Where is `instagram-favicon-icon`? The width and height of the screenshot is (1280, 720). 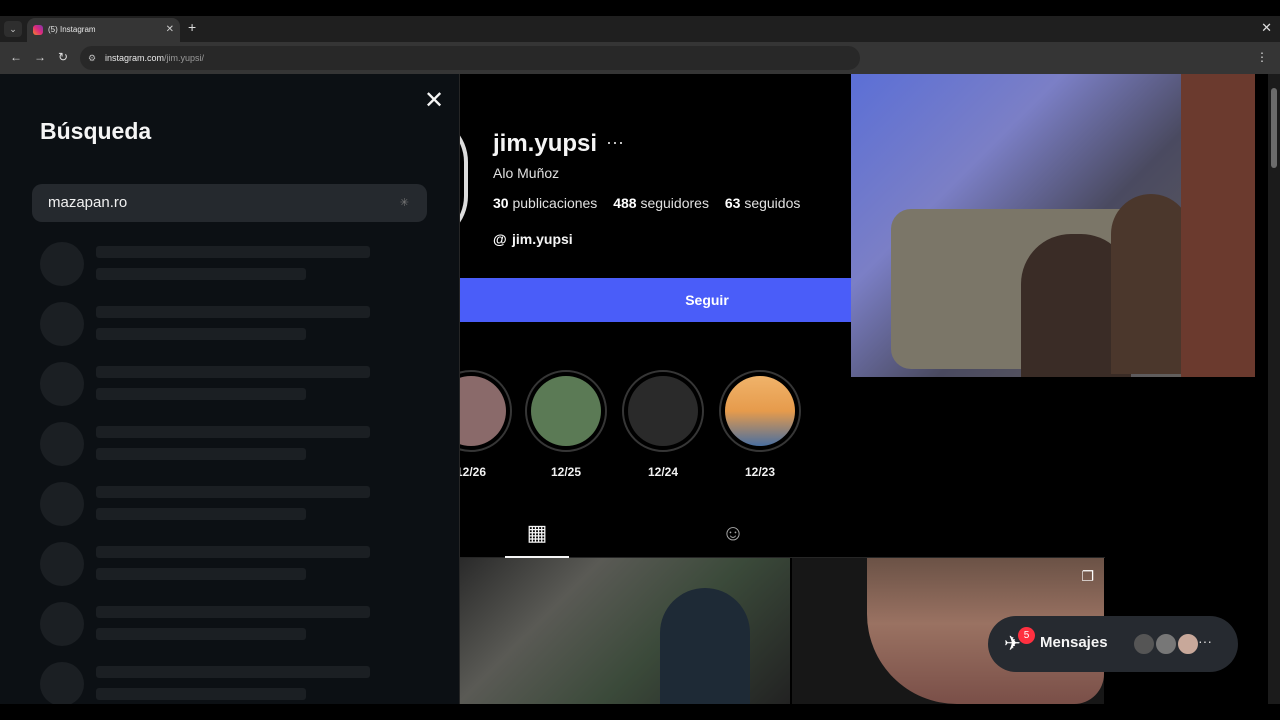 instagram-favicon-icon is located at coordinates (38, 30).